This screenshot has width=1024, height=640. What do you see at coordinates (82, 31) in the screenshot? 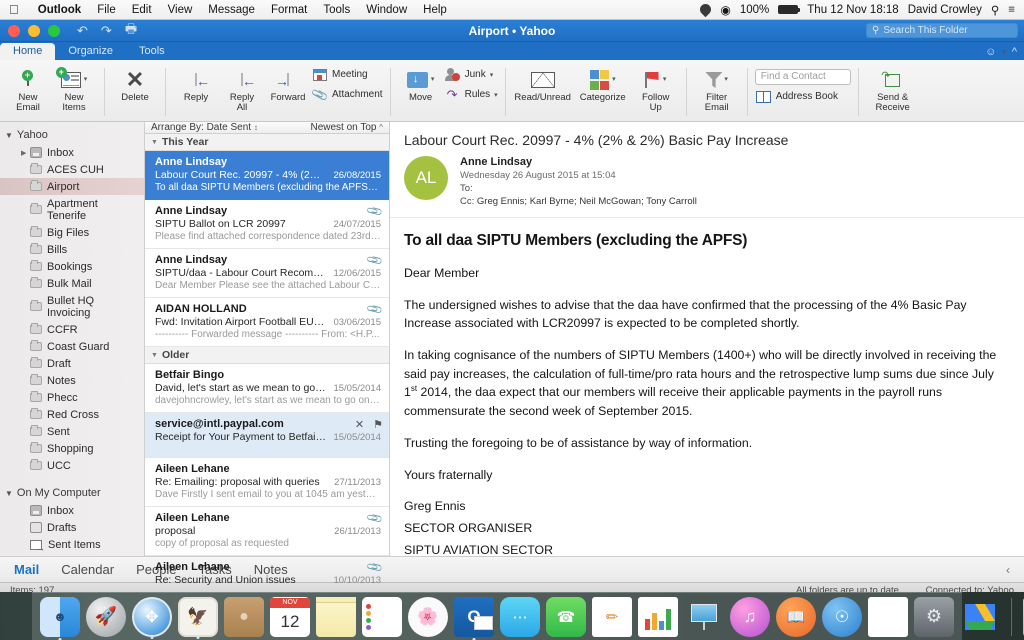
I see `undo-icon: ↶` at bounding box center [82, 31].